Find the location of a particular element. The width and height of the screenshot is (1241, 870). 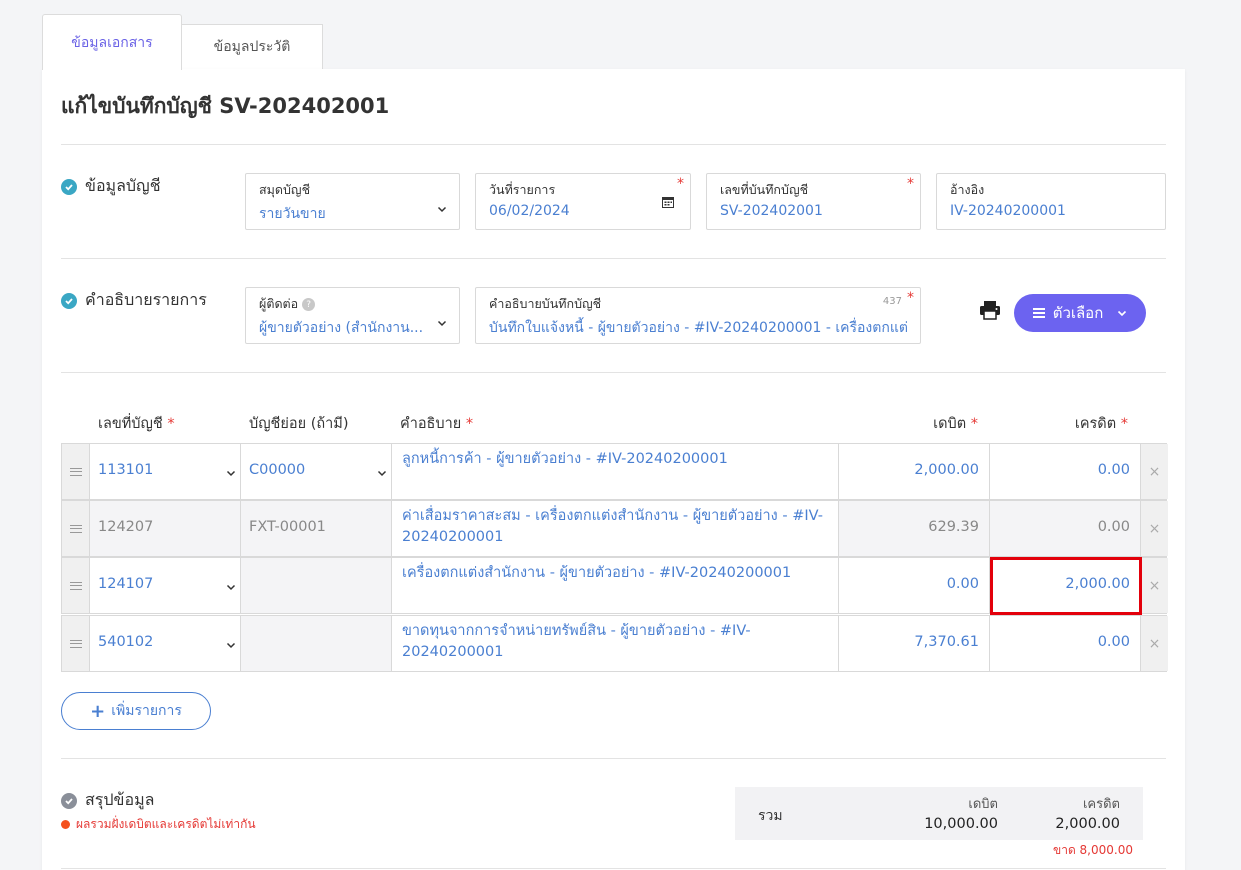

header-sub-account: บัญชีย่อย (ถ้ามี) is located at coordinates (299, 424).